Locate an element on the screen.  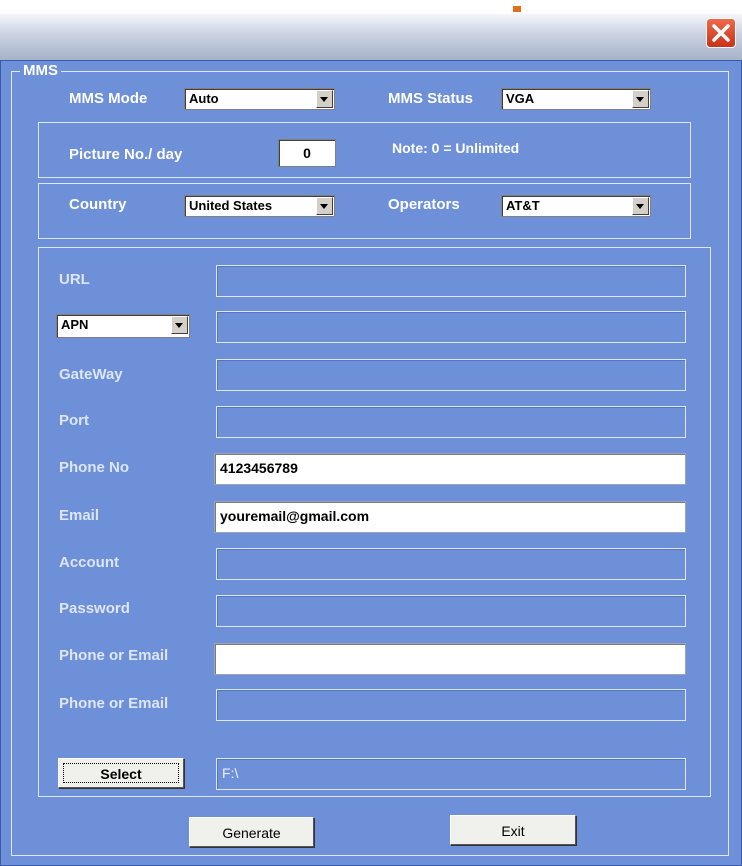
title-bar is located at coordinates (371, 37).